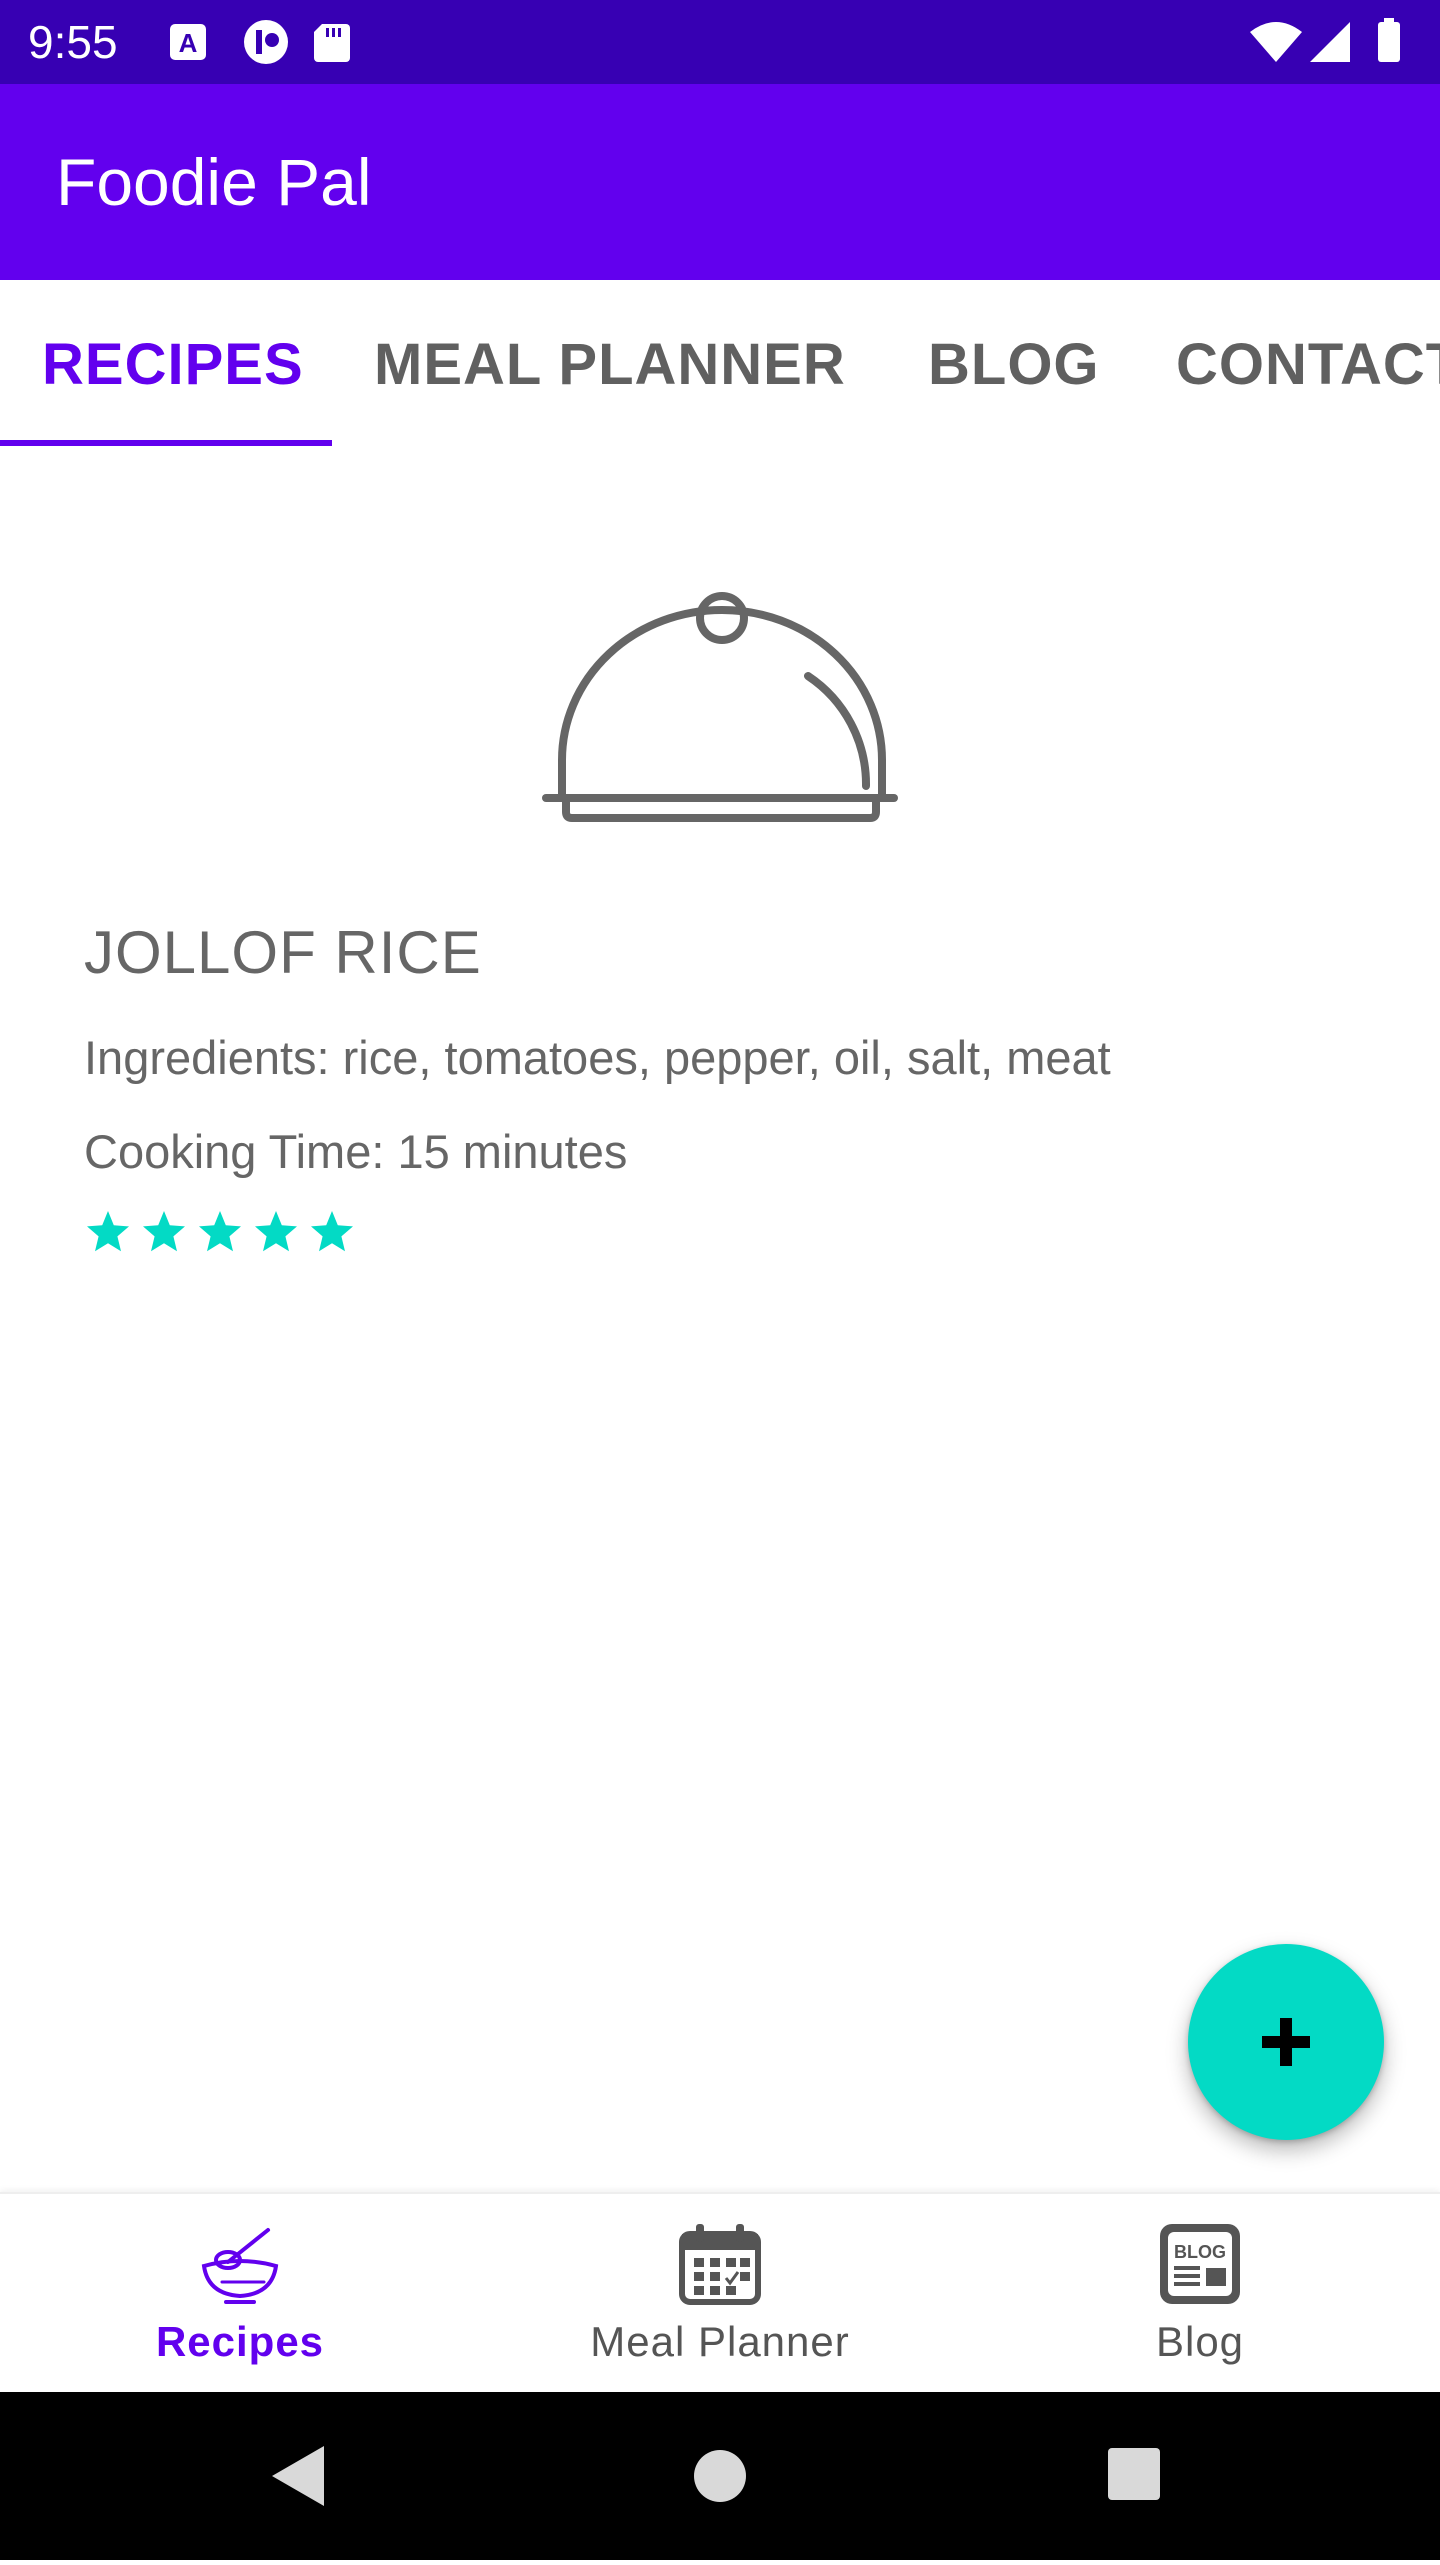 The image size is (1440, 2565). What do you see at coordinates (356, 1151) in the screenshot?
I see `recipe-cooking-time: Cooking Time: 15 minutes` at bounding box center [356, 1151].